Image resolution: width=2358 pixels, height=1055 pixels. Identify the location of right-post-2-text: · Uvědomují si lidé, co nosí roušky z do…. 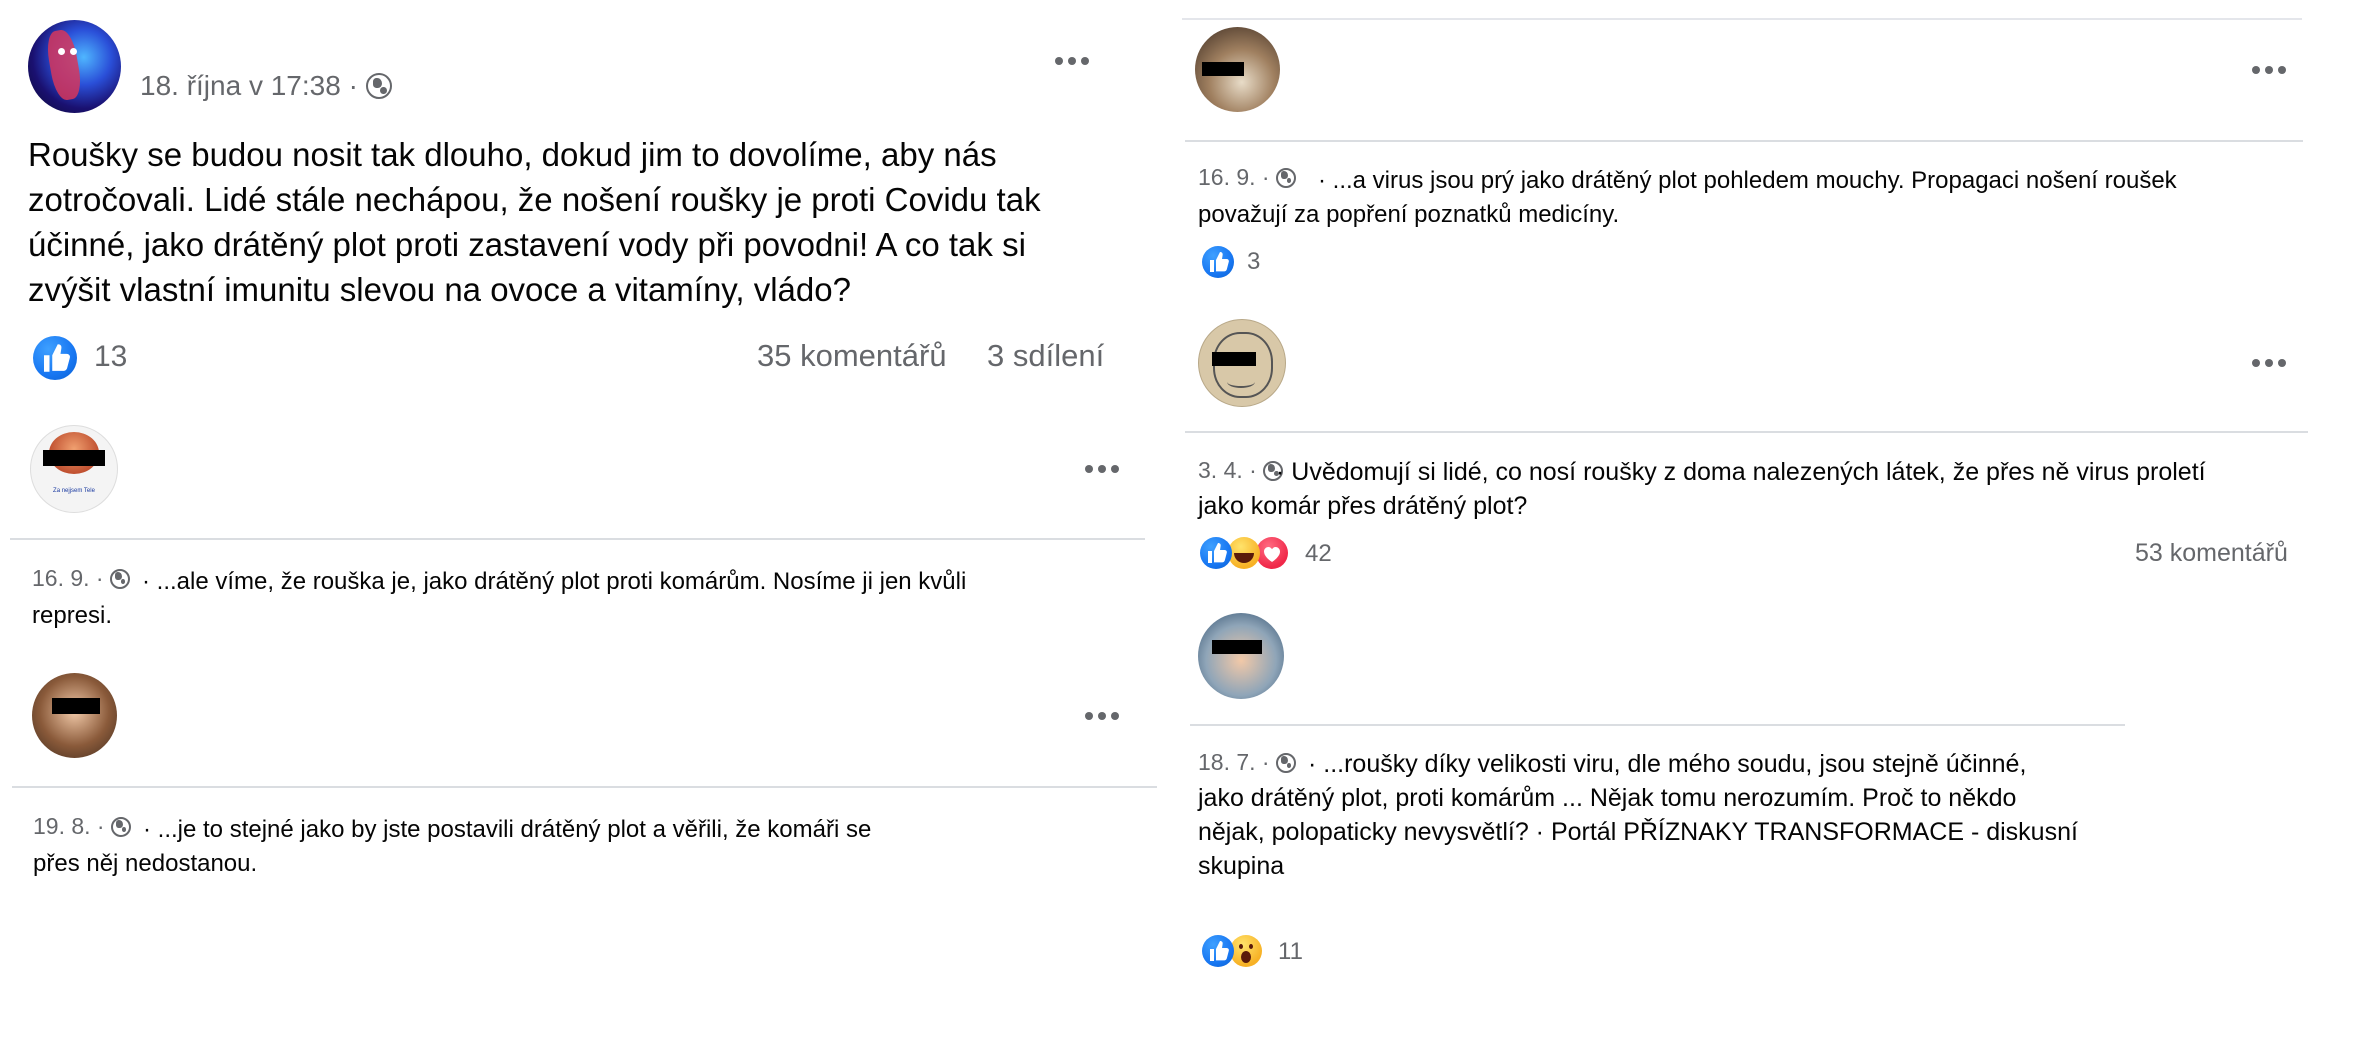
(1758, 489).